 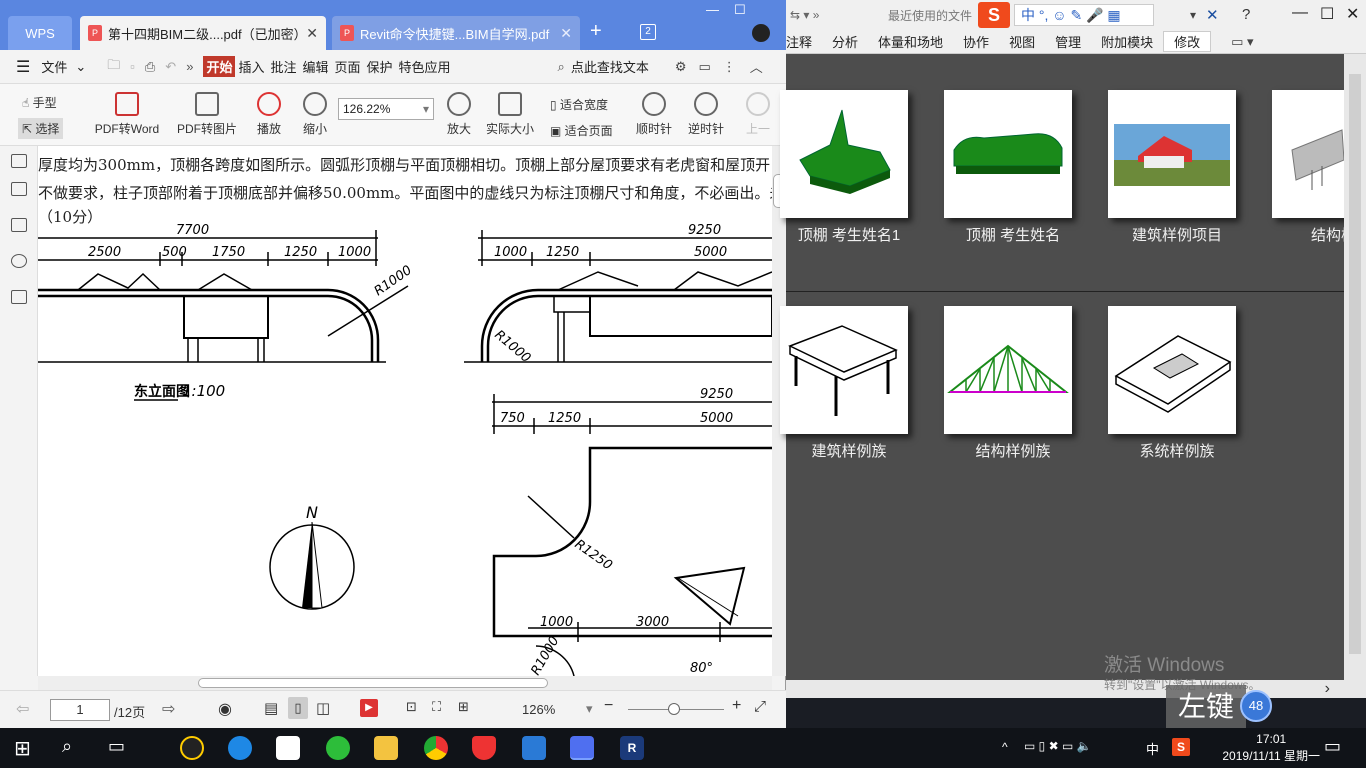 I want to click on rotate-cw-button: 顺时针, so click(x=654, y=114).